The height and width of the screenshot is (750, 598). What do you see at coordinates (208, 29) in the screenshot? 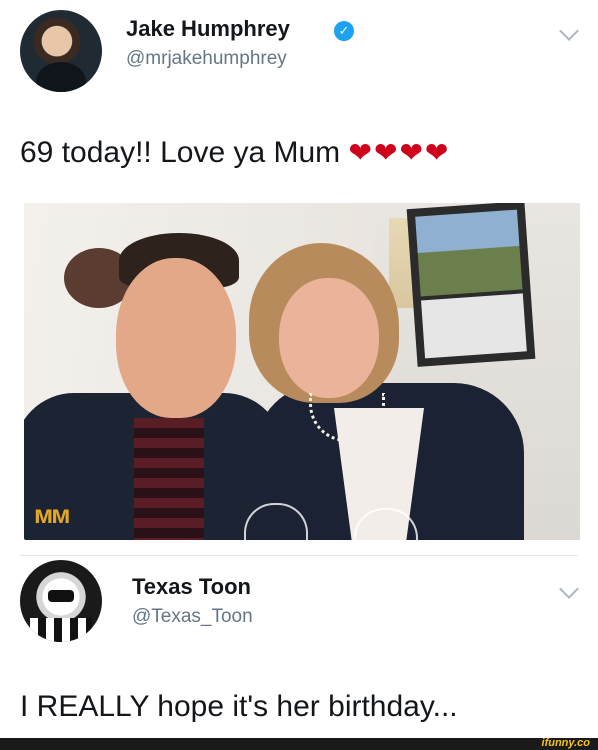
I see `author-name: Jake Humphrey` at bounding box center [208, 29].